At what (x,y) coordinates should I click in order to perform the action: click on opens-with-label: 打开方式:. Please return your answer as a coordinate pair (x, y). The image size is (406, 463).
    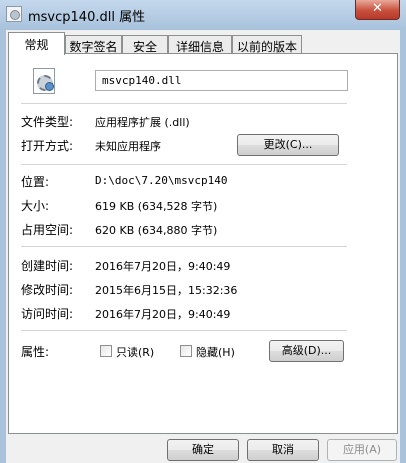
    Looking at the image, I should click on (47, 146).